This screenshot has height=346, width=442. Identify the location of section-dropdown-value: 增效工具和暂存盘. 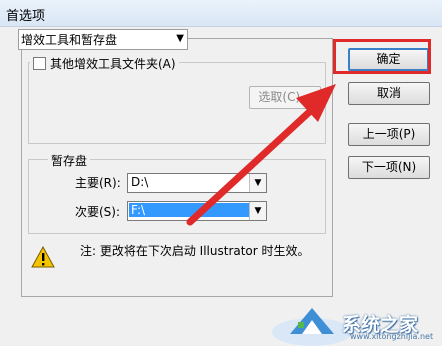
(69, 40).